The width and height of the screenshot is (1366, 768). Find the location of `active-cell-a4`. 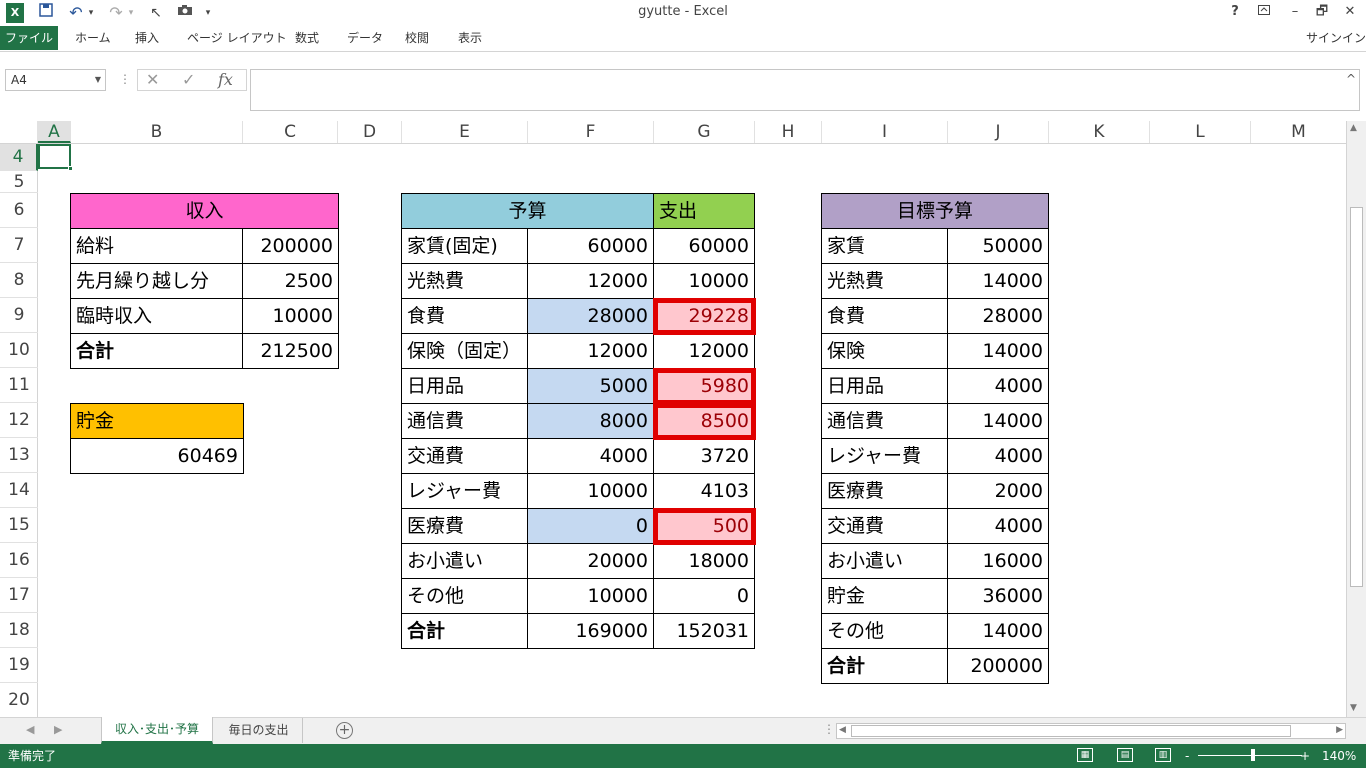

active-cell-a4 is located at coordinates (55, 157).